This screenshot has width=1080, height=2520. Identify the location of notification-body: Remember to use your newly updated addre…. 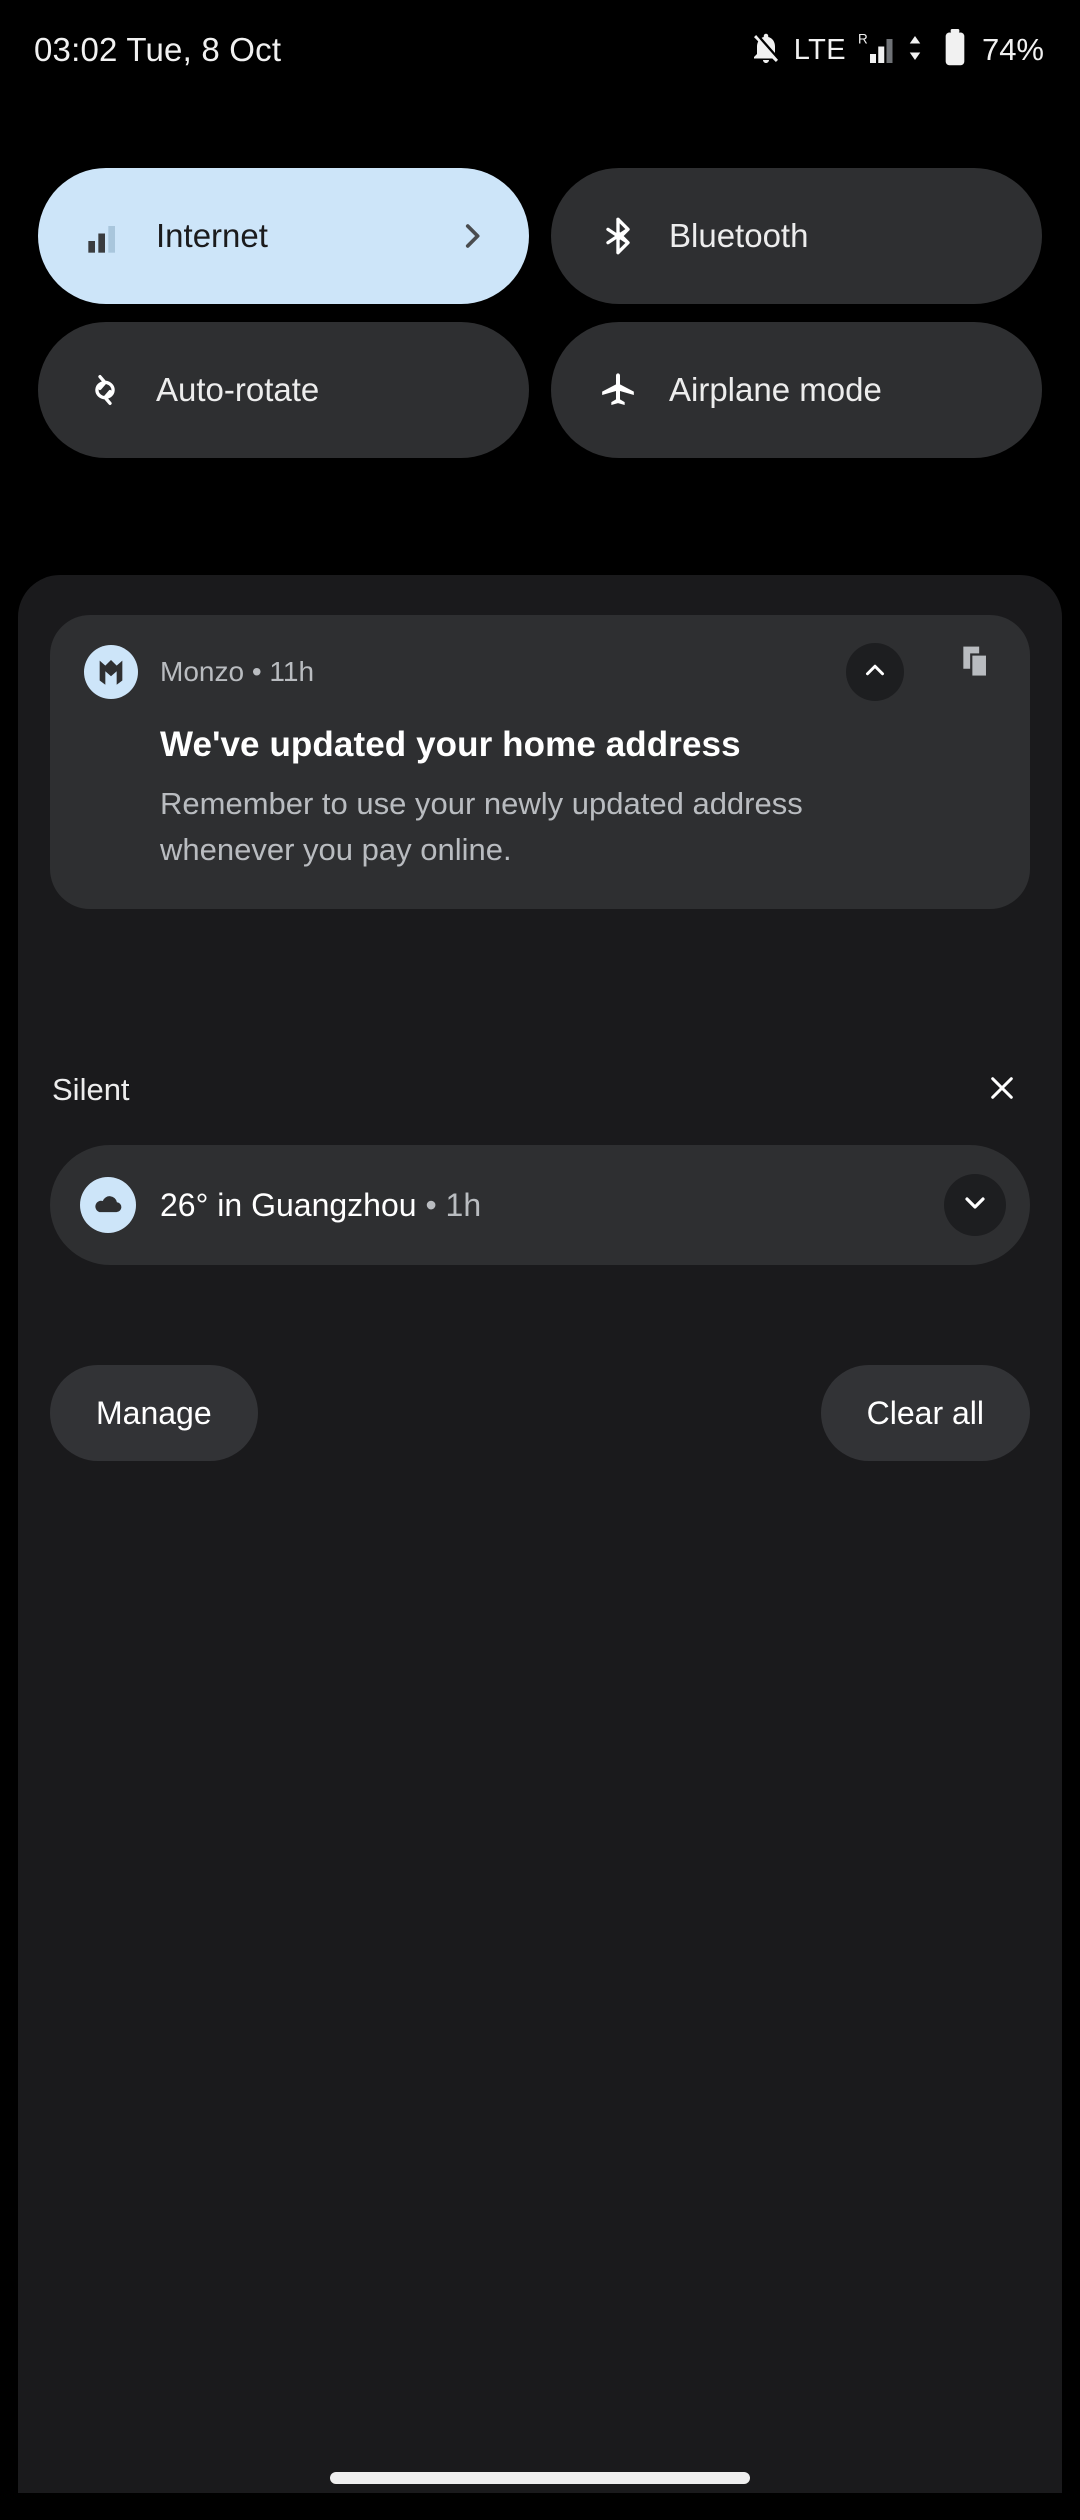
(481, 826).